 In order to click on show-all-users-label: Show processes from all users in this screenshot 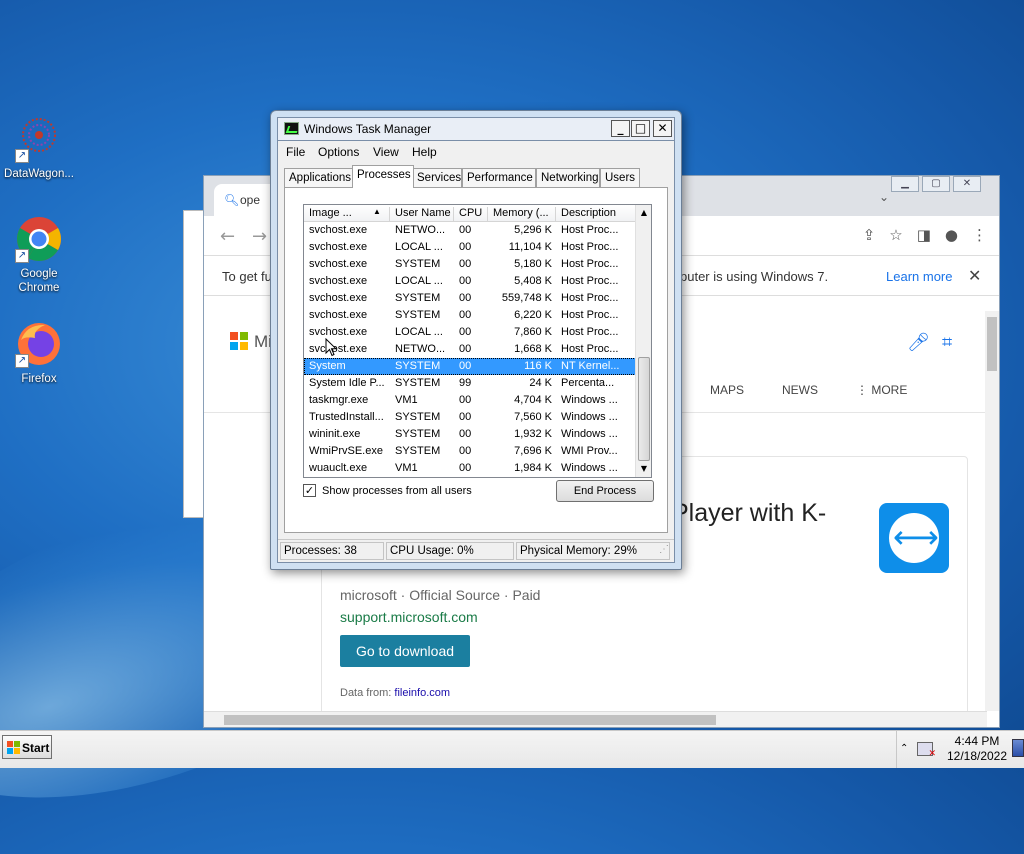, I will do `click(397, 491)`.